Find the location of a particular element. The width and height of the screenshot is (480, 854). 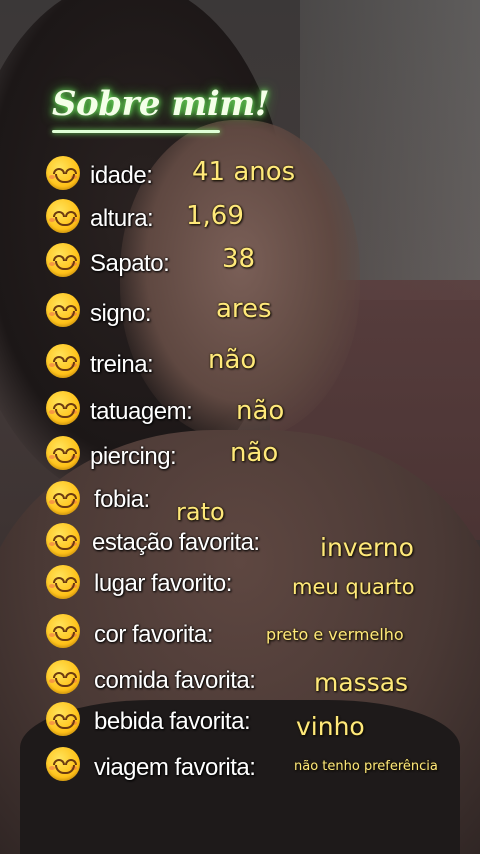

row-label-estacao-favorita: estação favorita: is located at coordinates (176, 542).